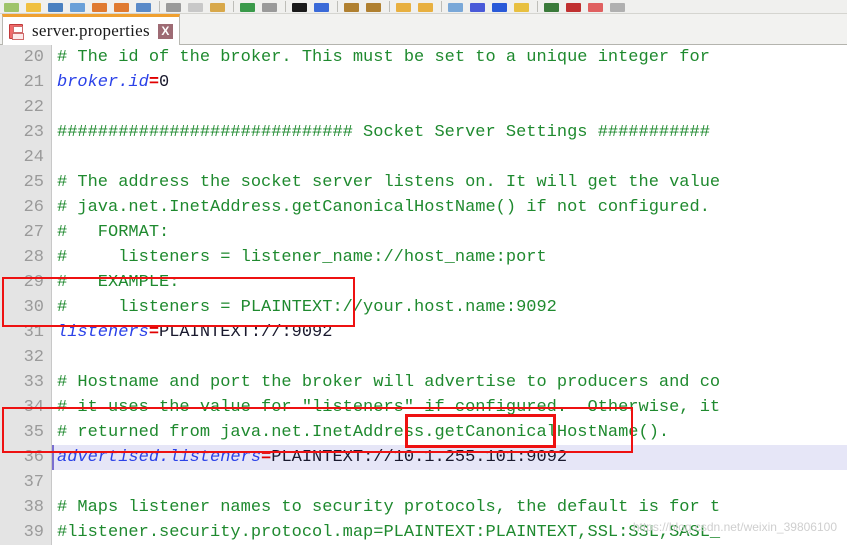 The width and height of the screenshot is (847, 545). Describe the element at coordinates (91, 29) in the screenshot. I see `tab-server-properties: server.properties X` at that location.